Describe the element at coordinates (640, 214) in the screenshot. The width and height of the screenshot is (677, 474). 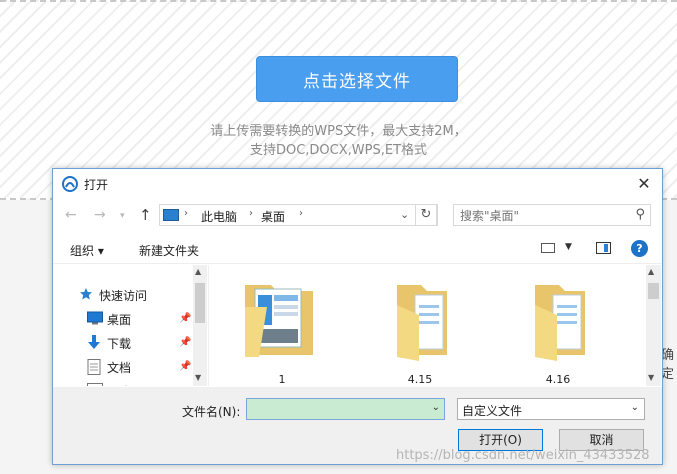
I see `search-icon: ⚲` at that location.